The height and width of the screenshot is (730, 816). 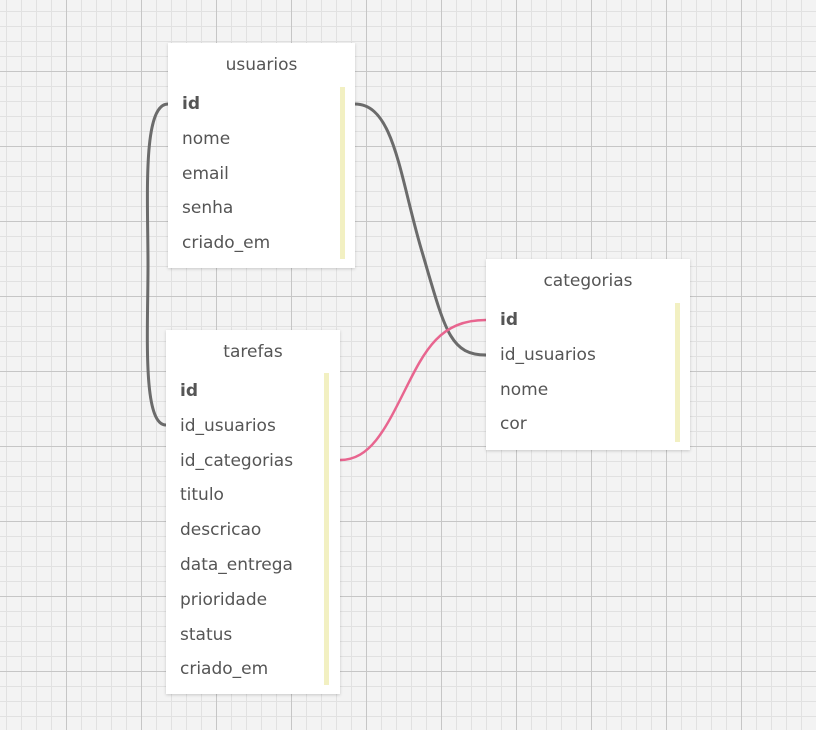 What do you see at coordinates (420, 229) in the screenshot?
I see `relation-usuarios-id-to-categorias-id-usuarios` at bounding box center [420, 229].